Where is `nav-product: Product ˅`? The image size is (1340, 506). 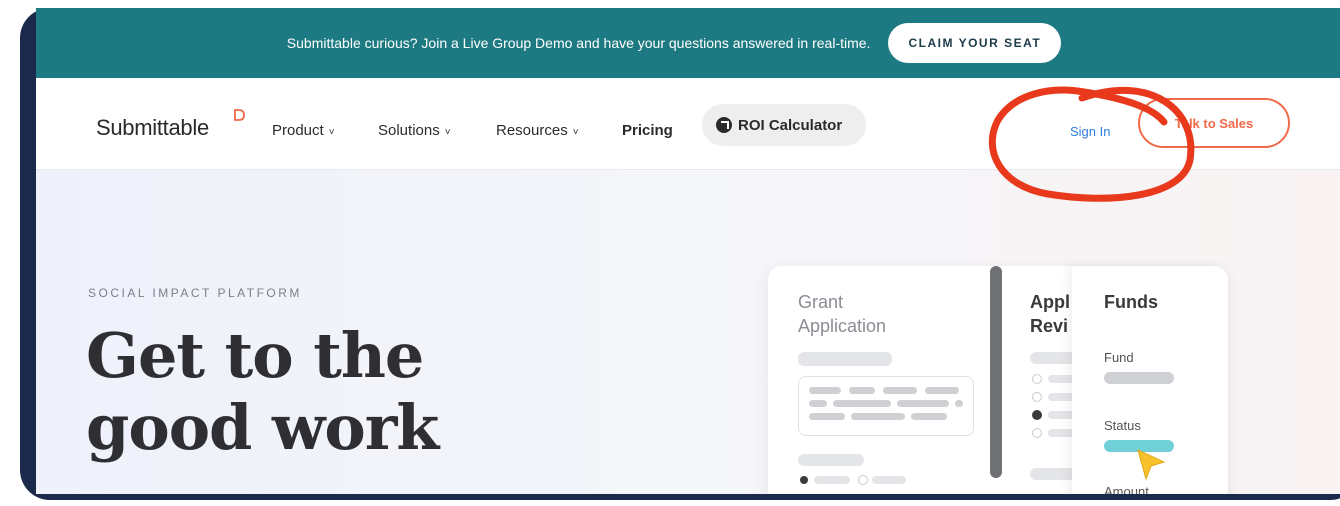 nav-product: Product ˅ is located at coordinates (303, 132).